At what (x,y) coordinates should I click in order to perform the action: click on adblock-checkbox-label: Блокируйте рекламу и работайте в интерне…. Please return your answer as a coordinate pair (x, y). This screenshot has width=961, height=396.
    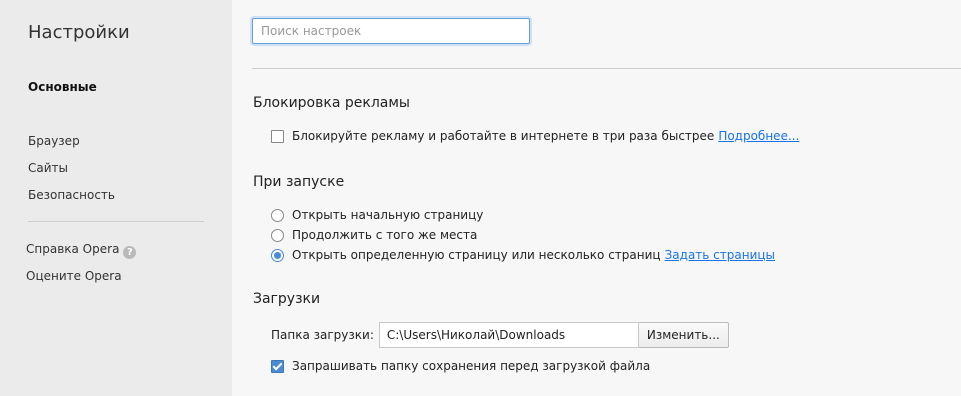
    Looking at the image, I should click on (503, 136).